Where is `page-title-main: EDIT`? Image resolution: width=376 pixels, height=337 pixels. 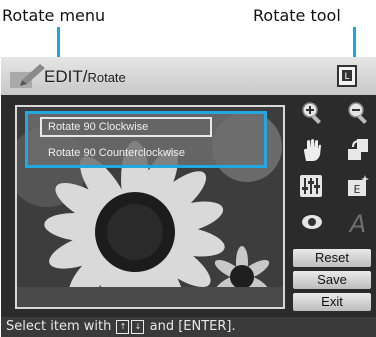 page-title-main: EDIT is located at coordinates (63, 76).